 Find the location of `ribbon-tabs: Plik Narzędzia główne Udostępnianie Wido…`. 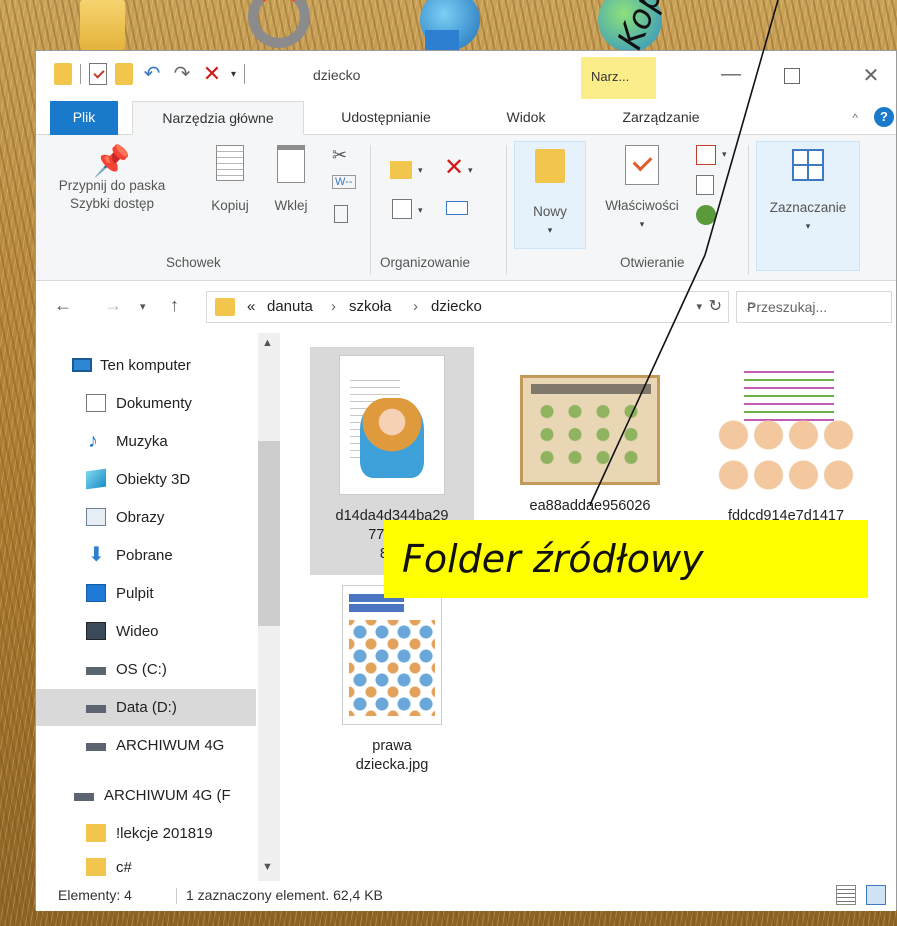

ribbon-tabs: Plik Narzędzia główne Udostępnianie Wido… is located at coordinates (466, 118).